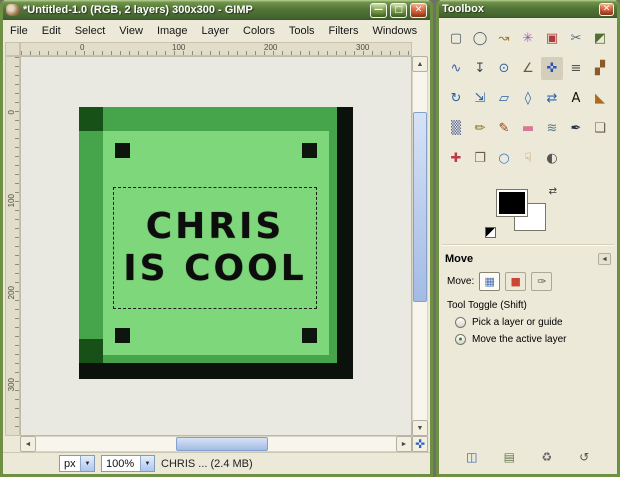 This screenshot has height=477, width=620. I want to click on vertical-scrollbar: ▲ ▼, so click(420, 246).